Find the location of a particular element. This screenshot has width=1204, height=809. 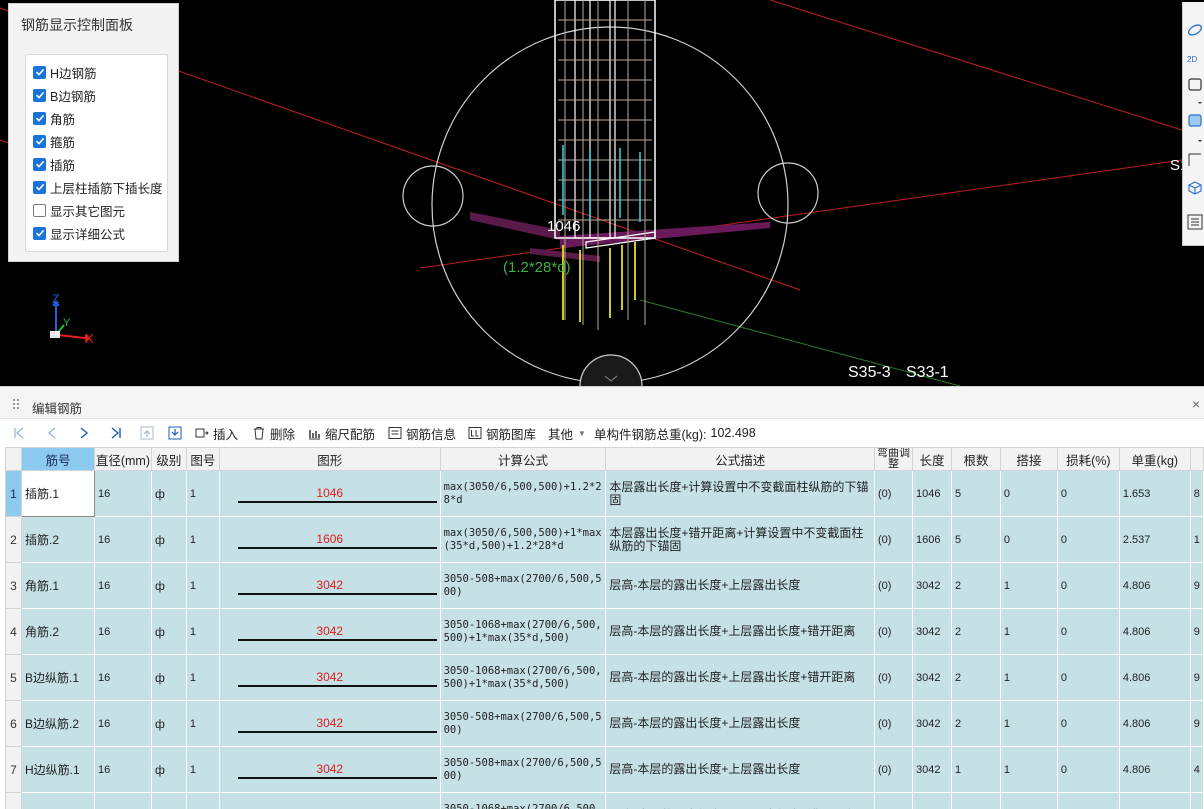

col-header-length: 长度 is located at coordinates (931, 459).